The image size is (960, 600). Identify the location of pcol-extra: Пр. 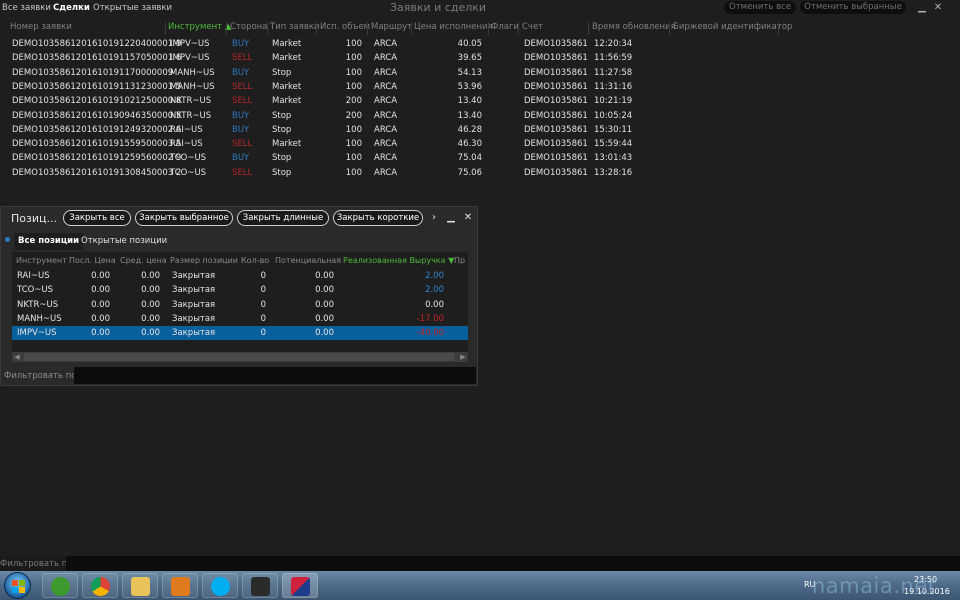
(459, 260).